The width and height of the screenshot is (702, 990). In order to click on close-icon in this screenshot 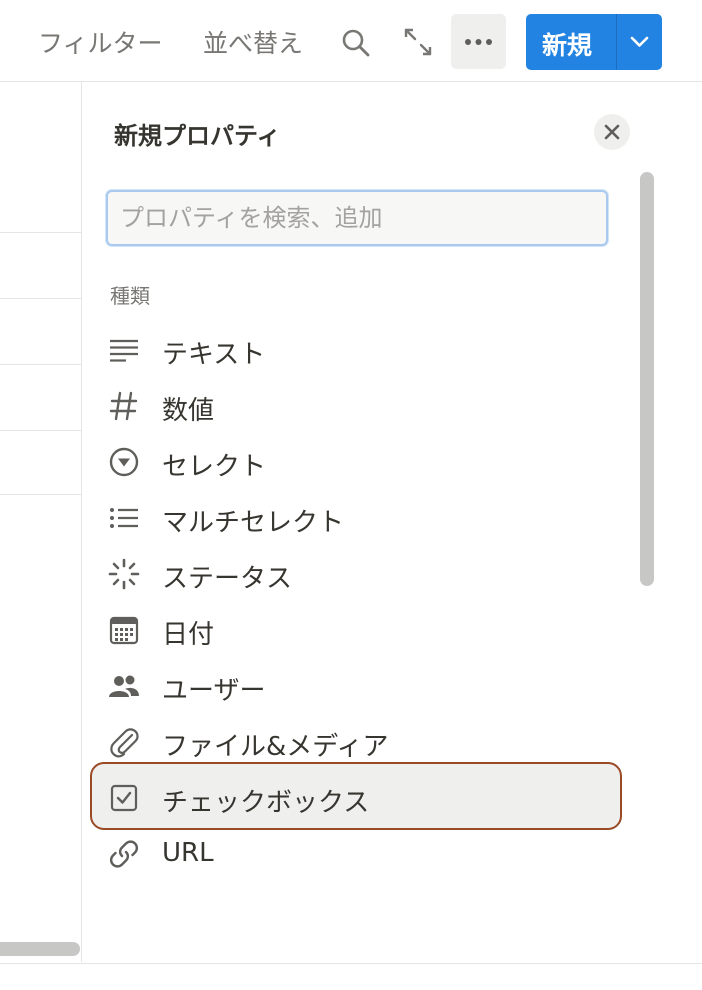, I will do `click(612, 132)`.